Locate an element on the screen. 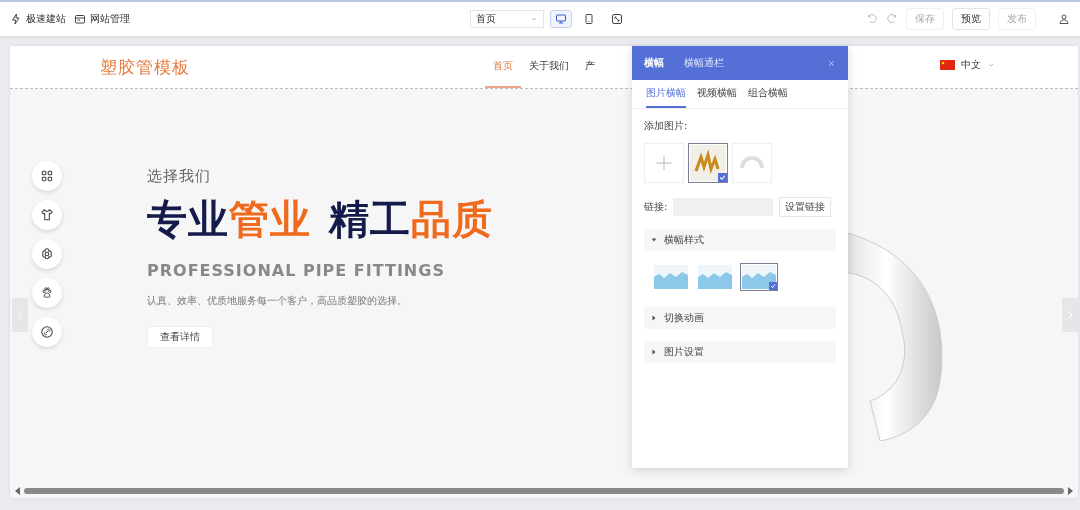 The image size is (1080, 510). grid-icon is located at coordinates (47, 176).